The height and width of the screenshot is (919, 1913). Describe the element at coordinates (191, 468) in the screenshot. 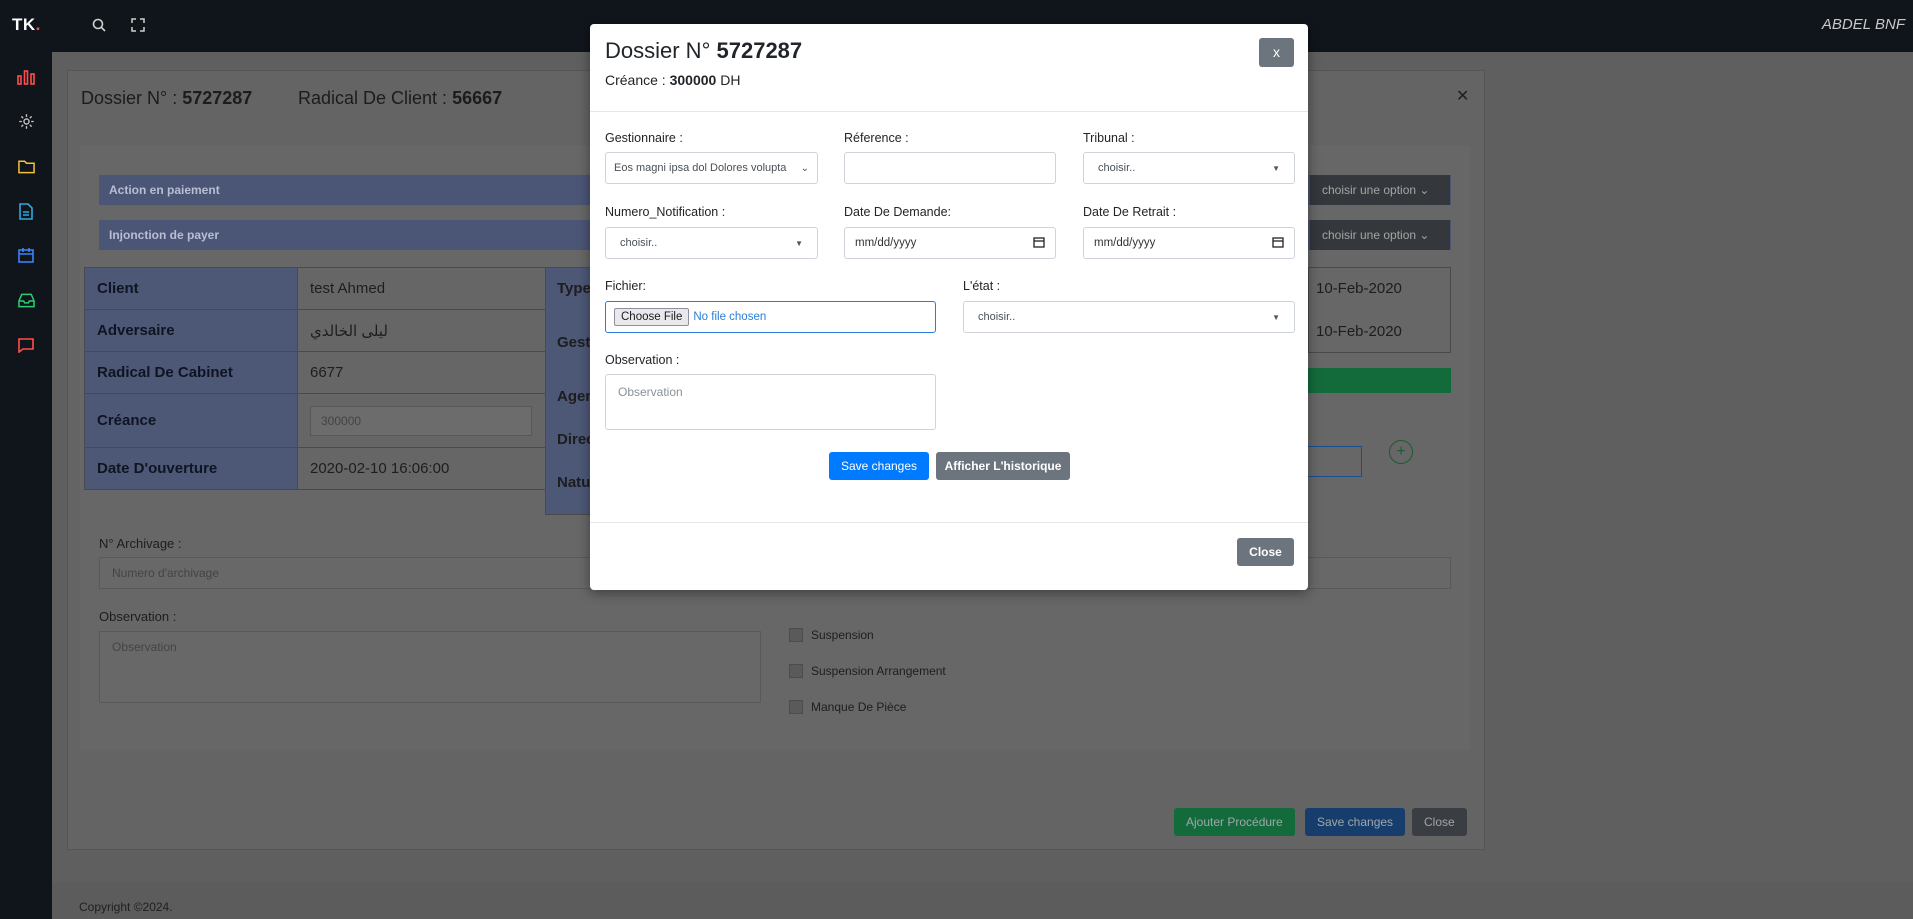

I see `table-cell: Date D'ouverture` at that location.